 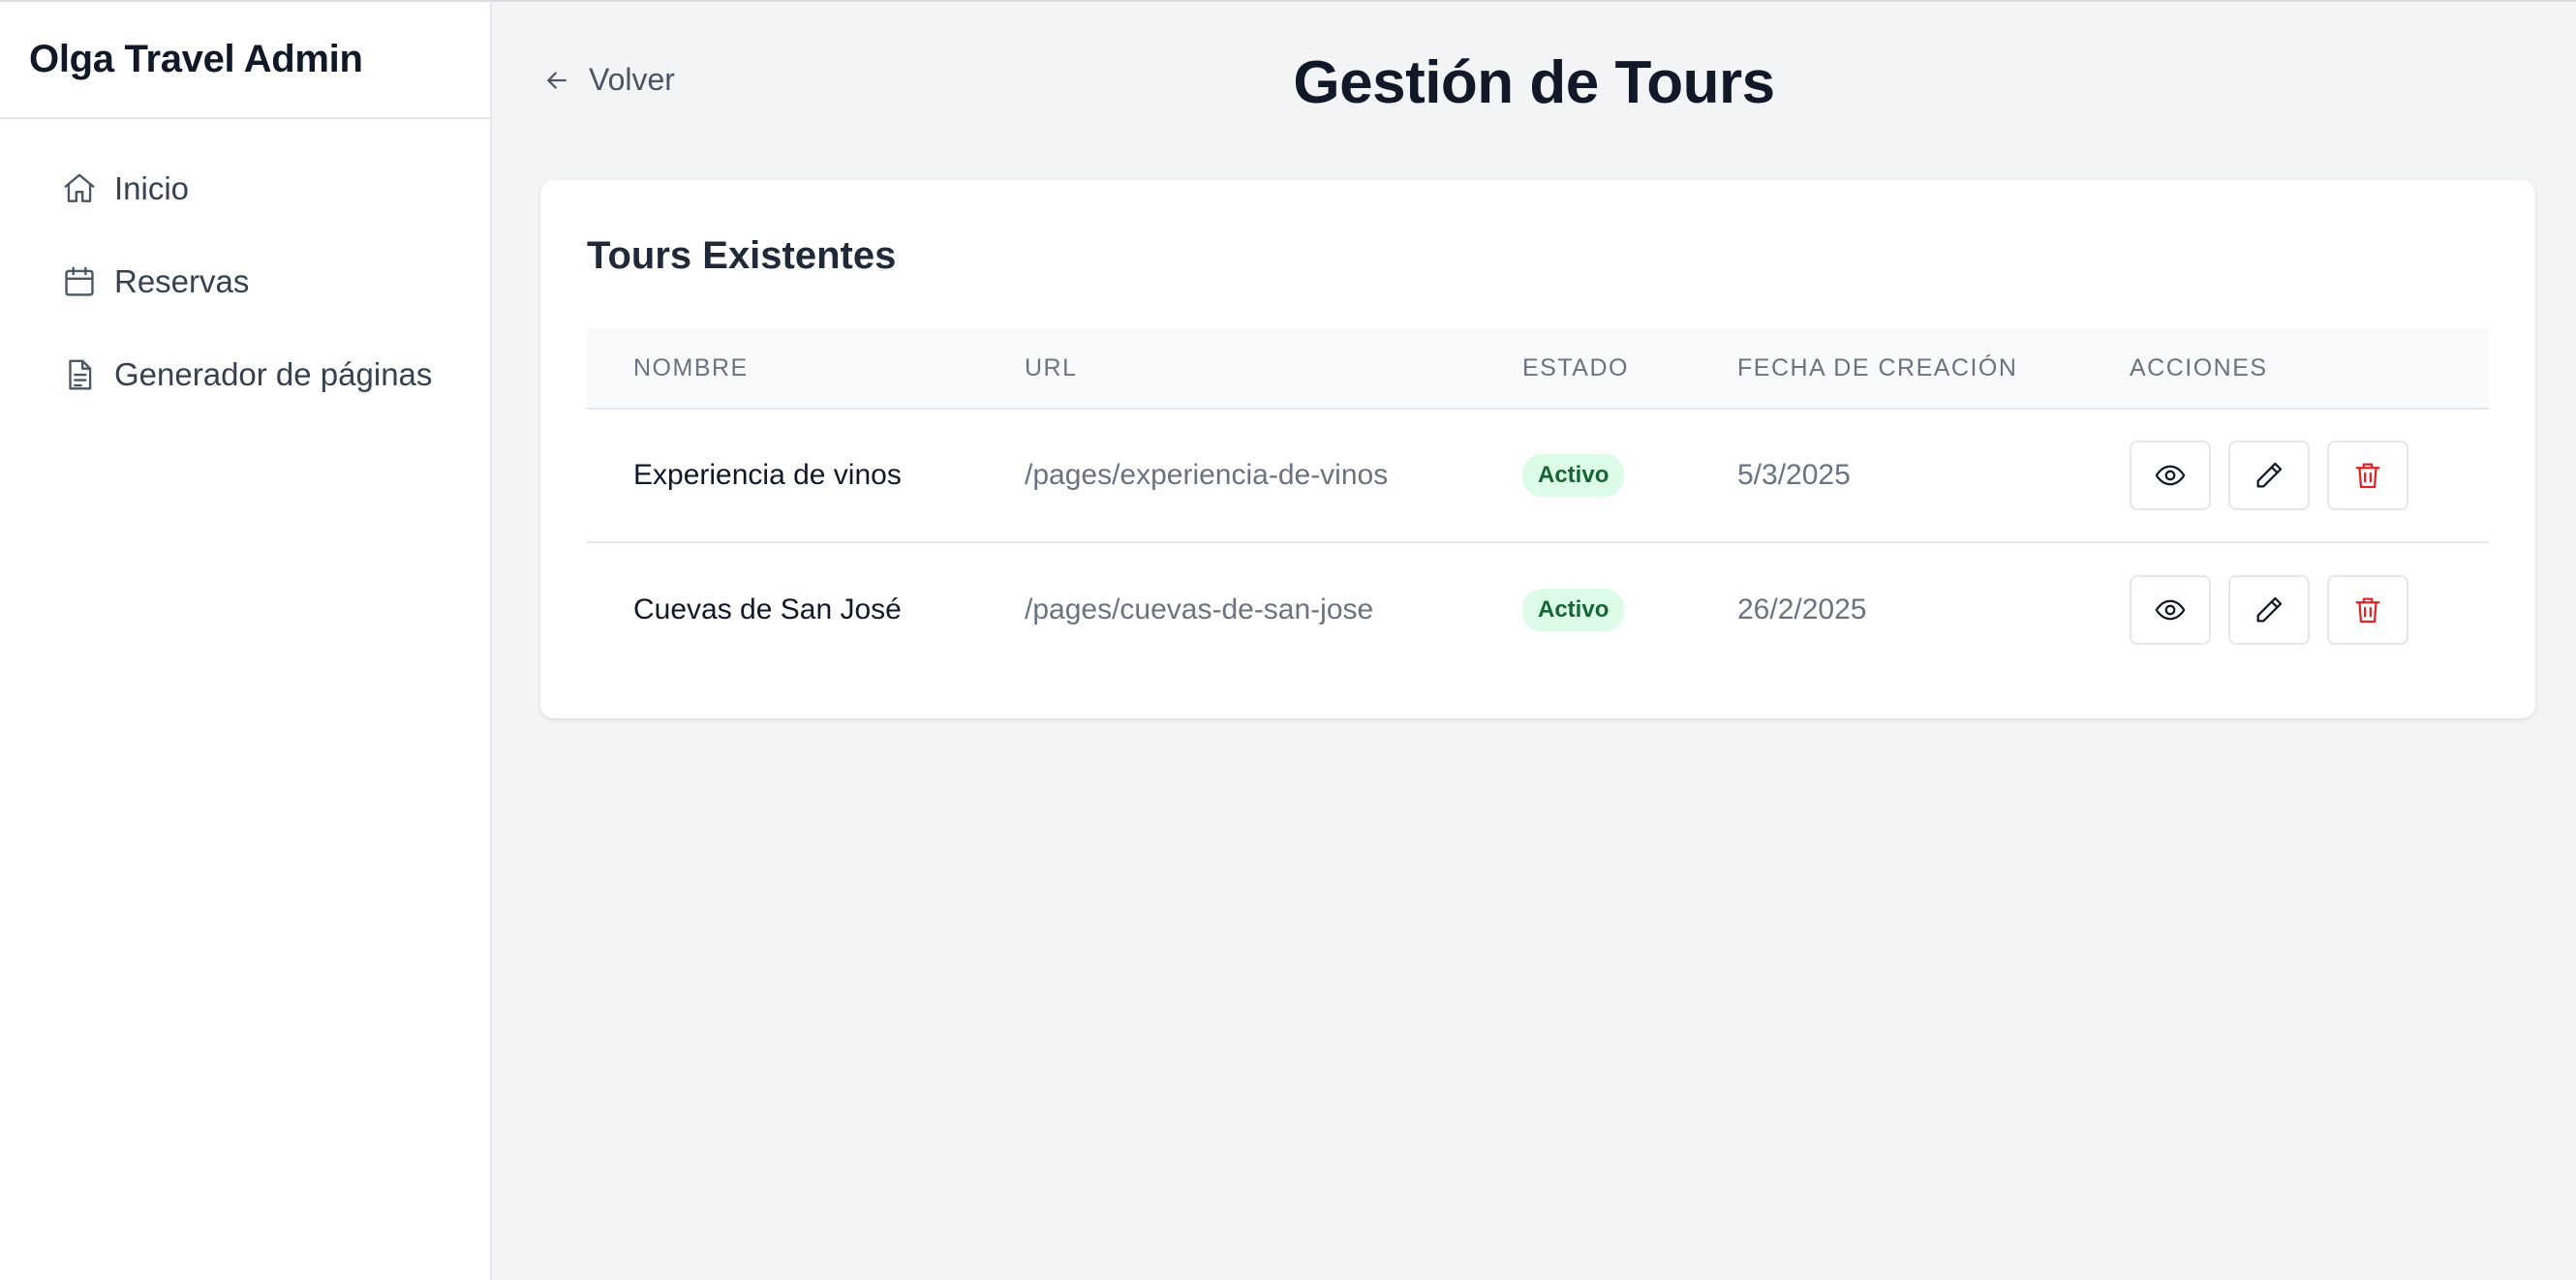 I want to click on sidebar-item-inicio: Inicio, so click(x=245, y=188).